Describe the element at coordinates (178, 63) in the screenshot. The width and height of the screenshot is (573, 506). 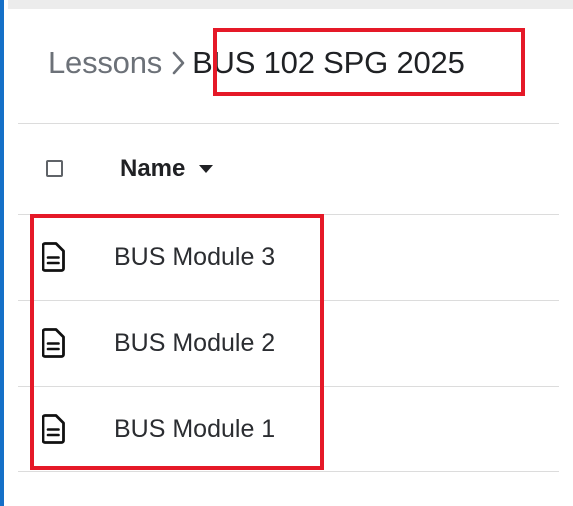
I see `chevron-right-icon` at that location.